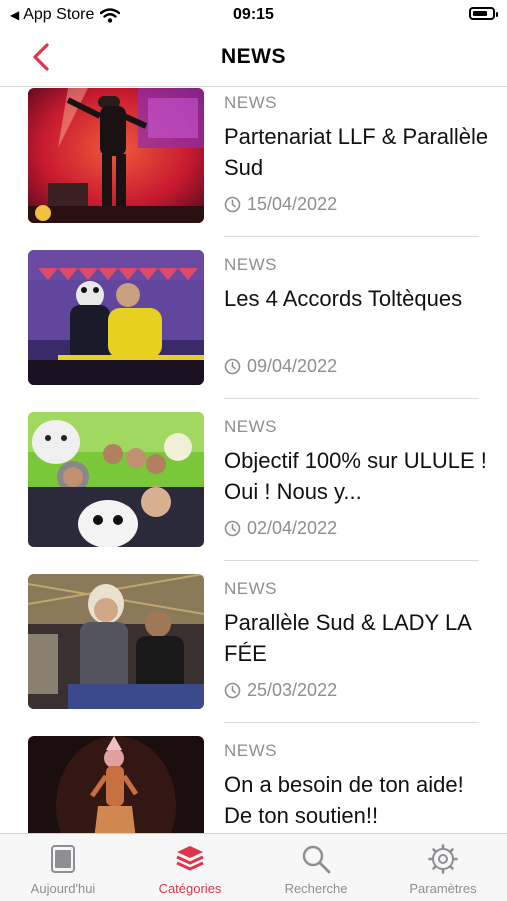  I want to click on battery-icon, so click(483, 13).